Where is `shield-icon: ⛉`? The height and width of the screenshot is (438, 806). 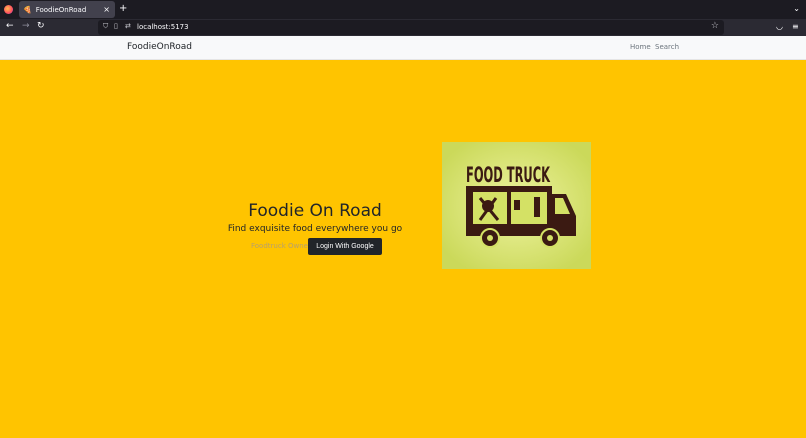 shield-icon: ⛉ is located at coordinates (105, 26).